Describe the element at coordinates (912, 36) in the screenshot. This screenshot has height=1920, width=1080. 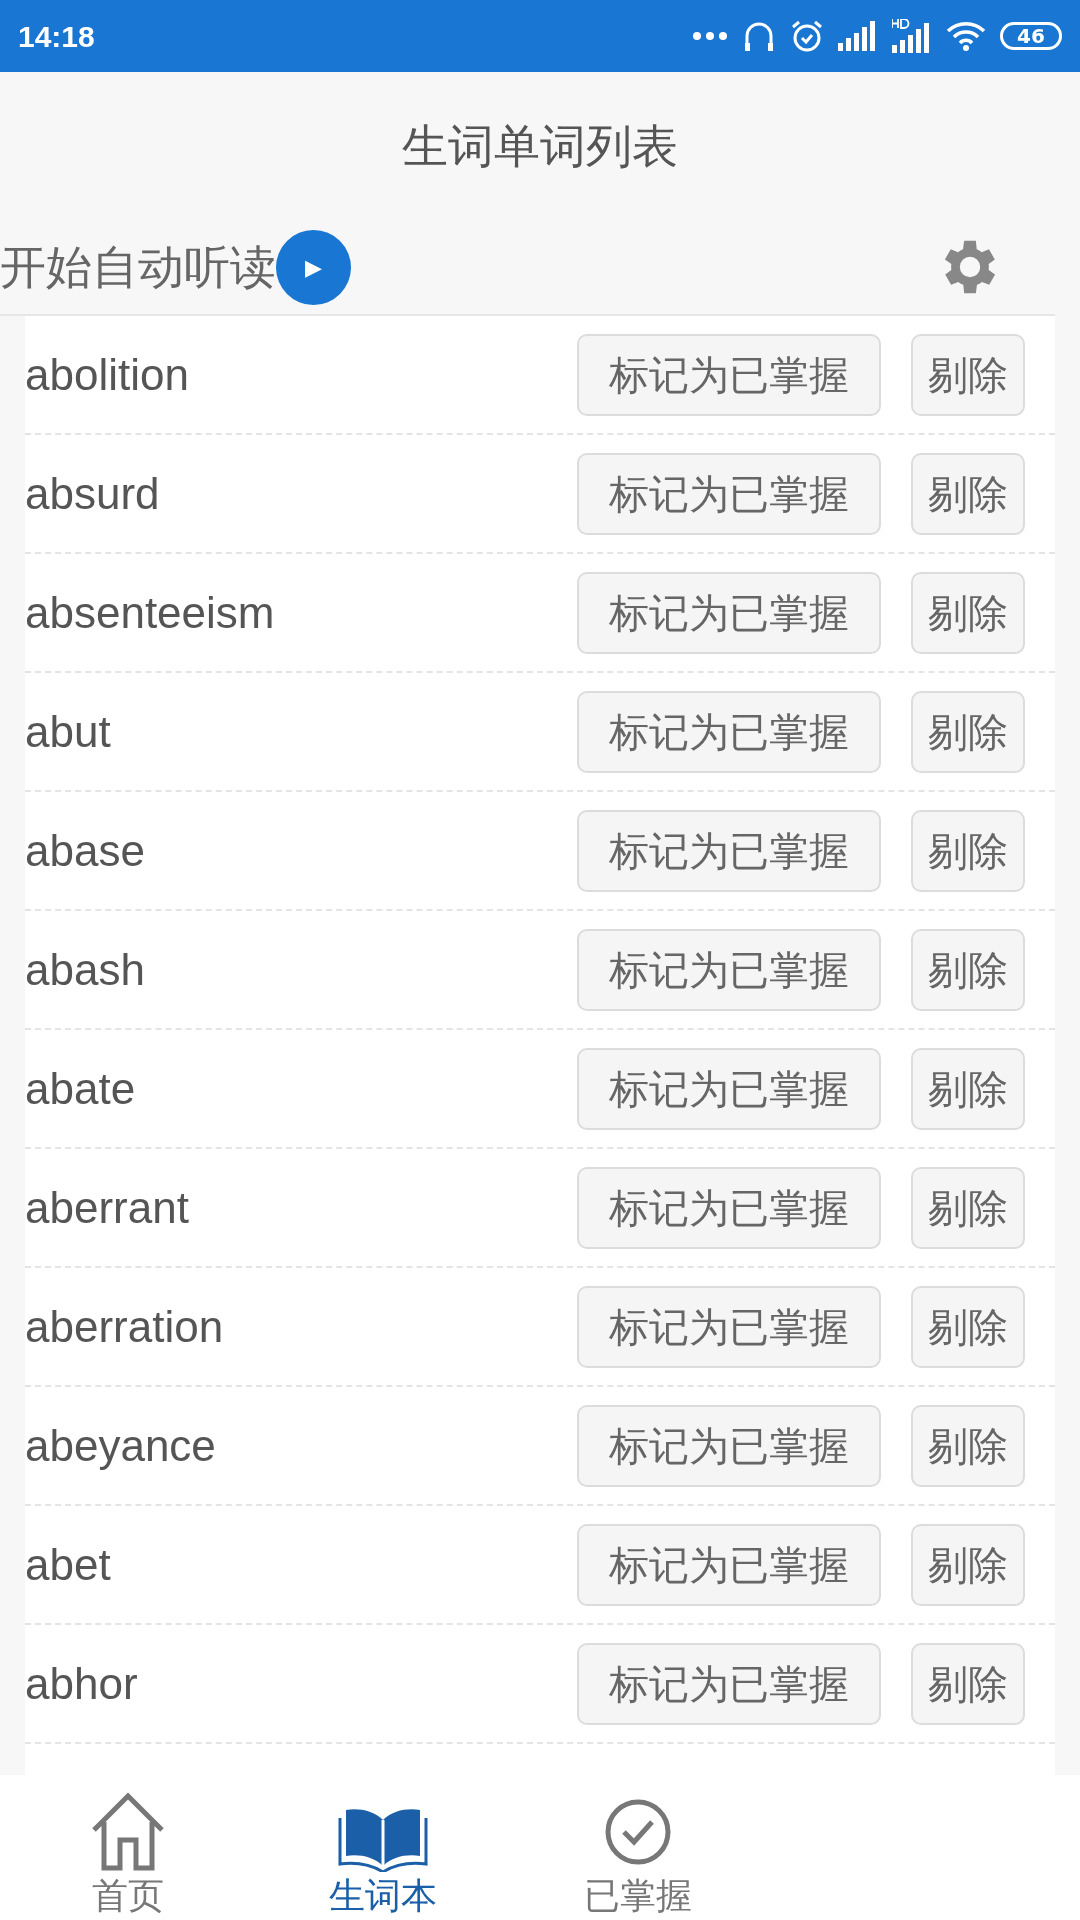
I see `hd-signal-icon` at that location.